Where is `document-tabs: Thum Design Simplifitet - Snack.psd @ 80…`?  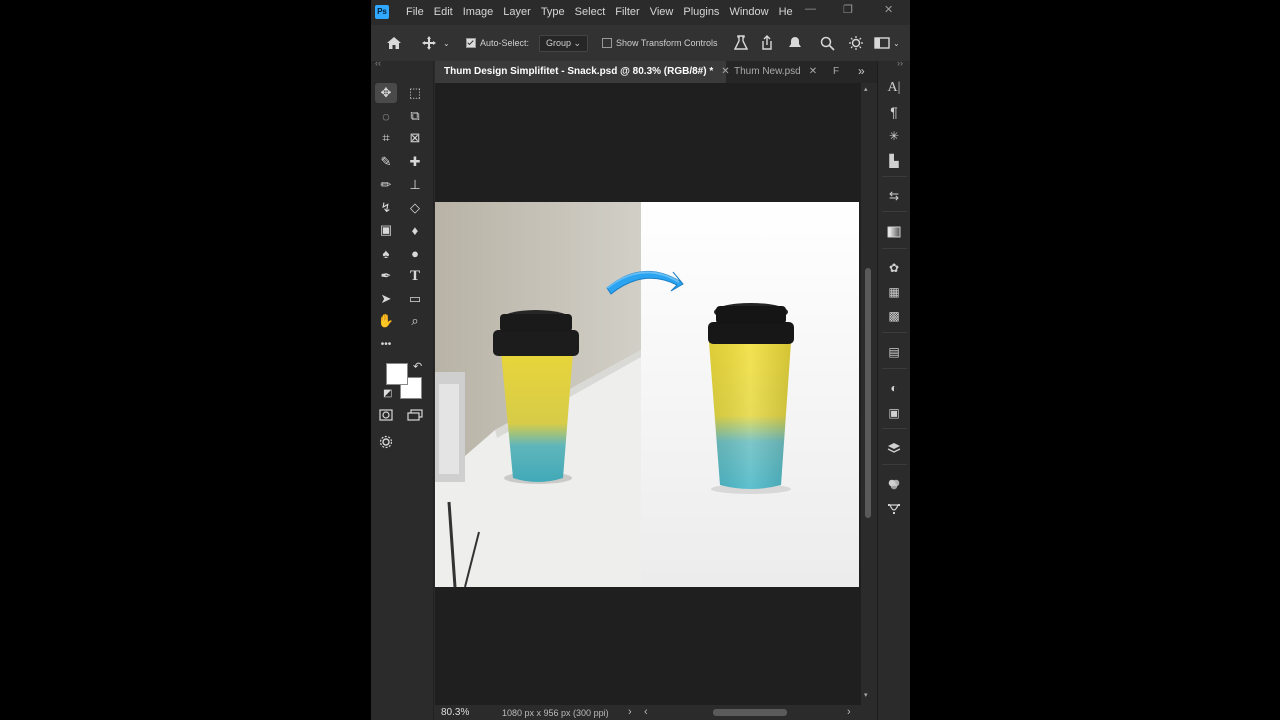
document-tabs: Thum Design Simplifitet - Snack.psd @ 80… is located at coordinates (656, 72).